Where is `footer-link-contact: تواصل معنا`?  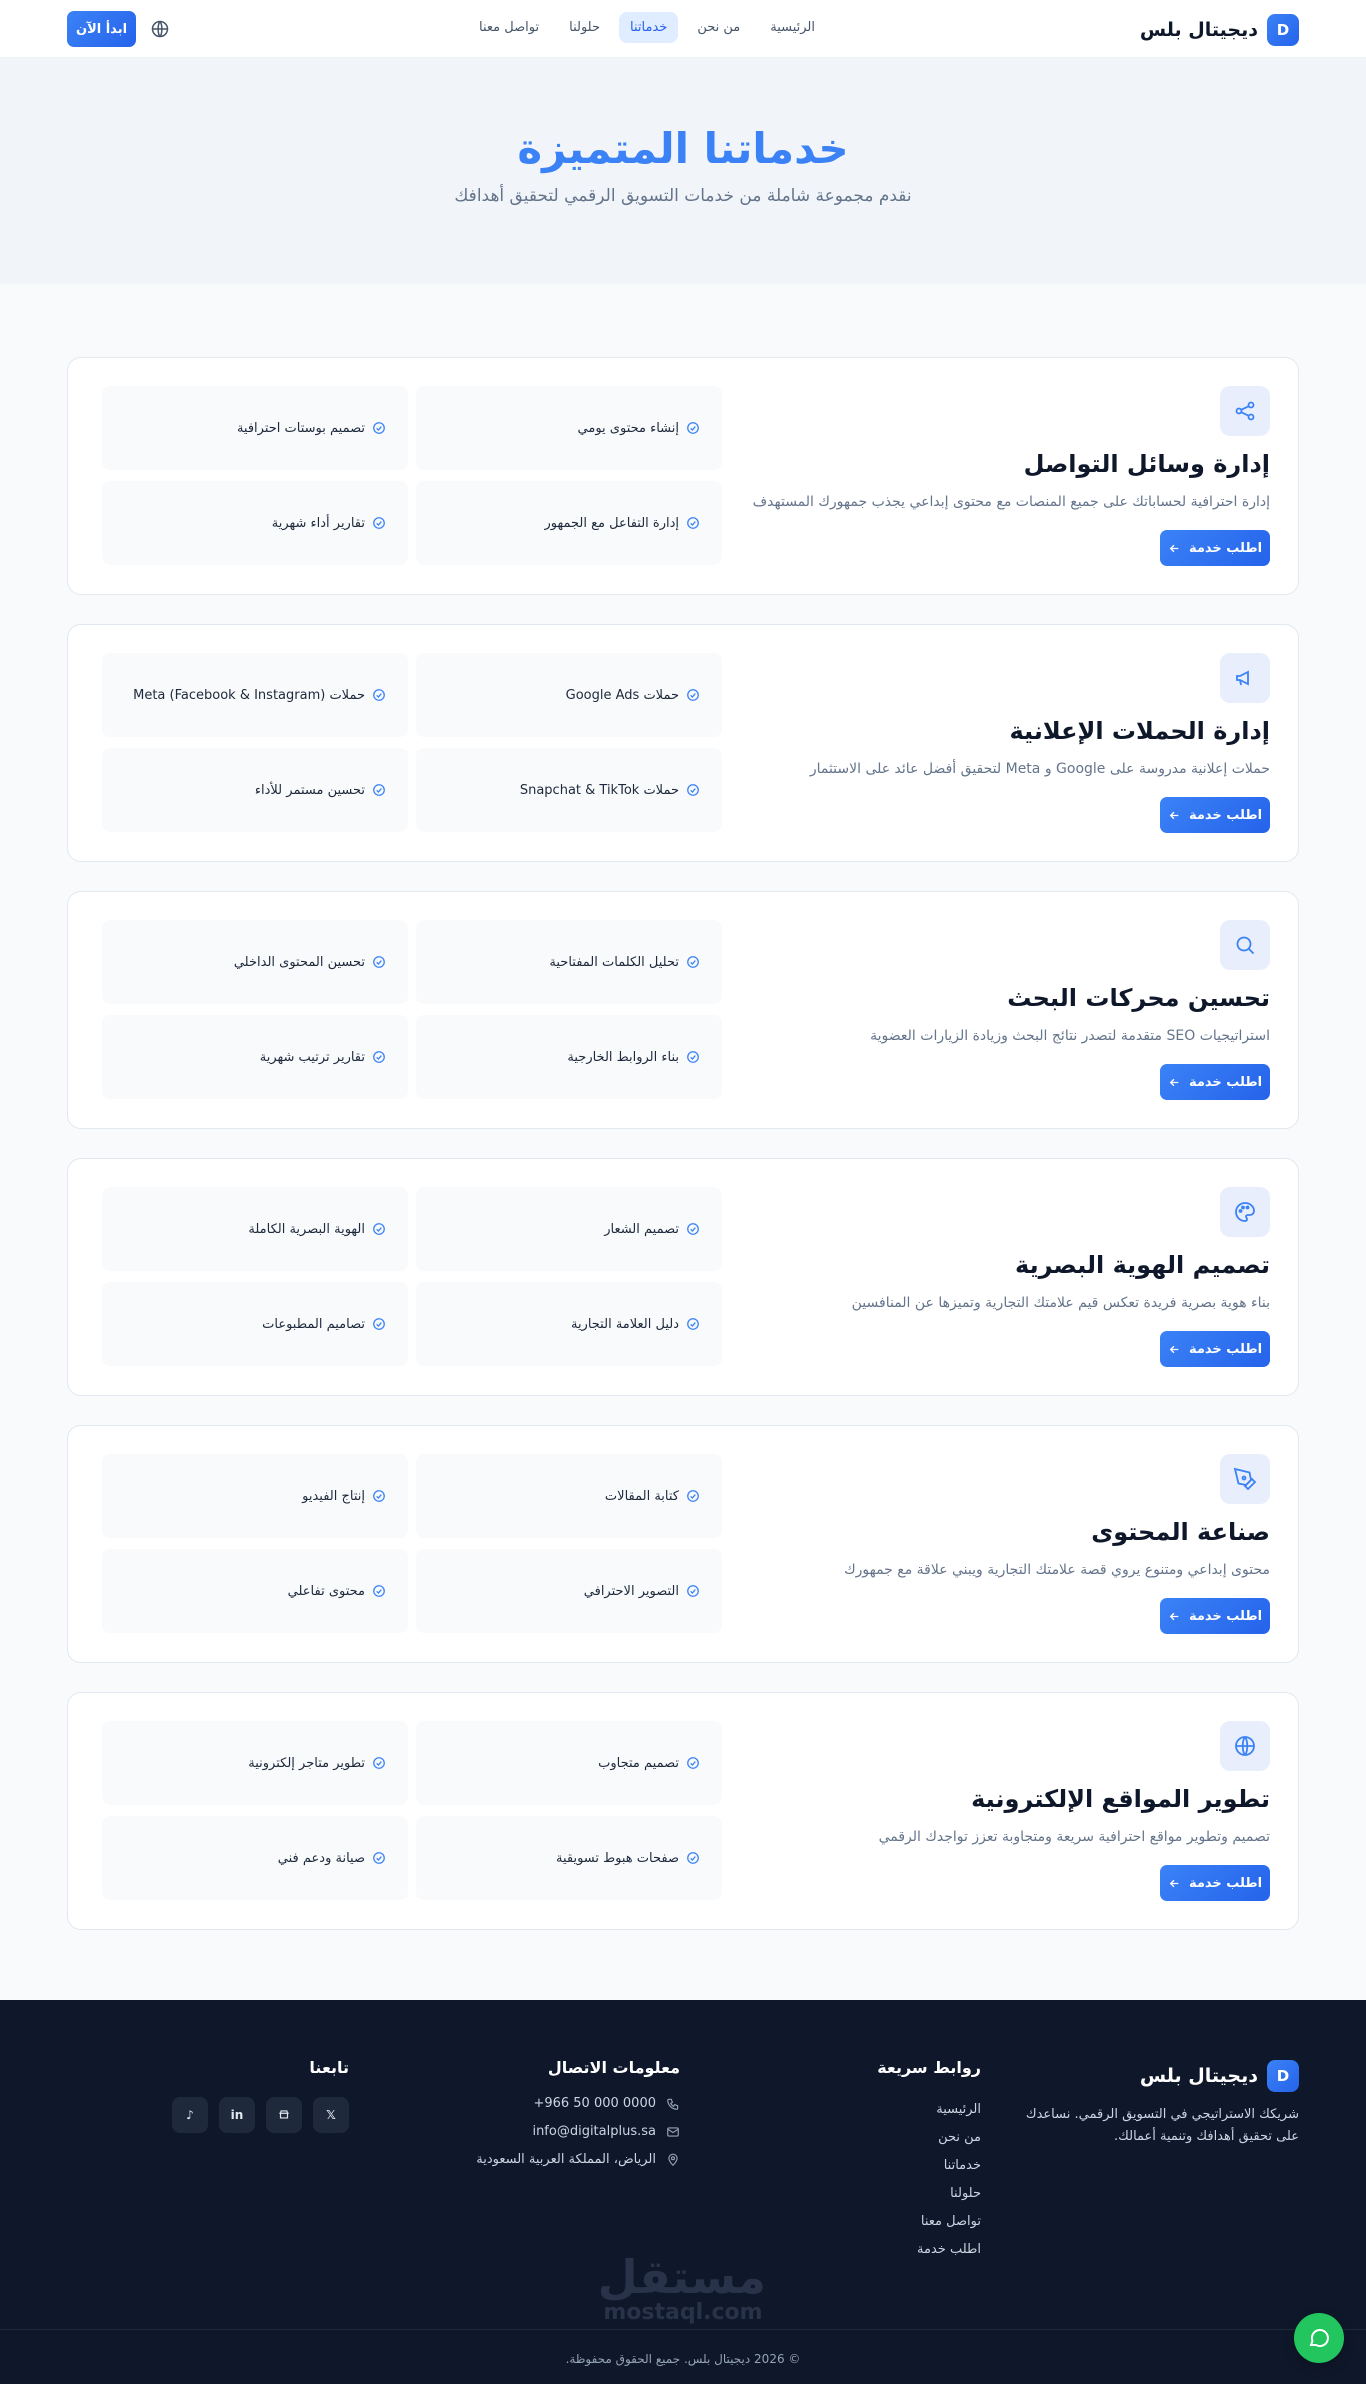 footer-link-contact: تواصل معنا is located at coordinates (949, 2221).